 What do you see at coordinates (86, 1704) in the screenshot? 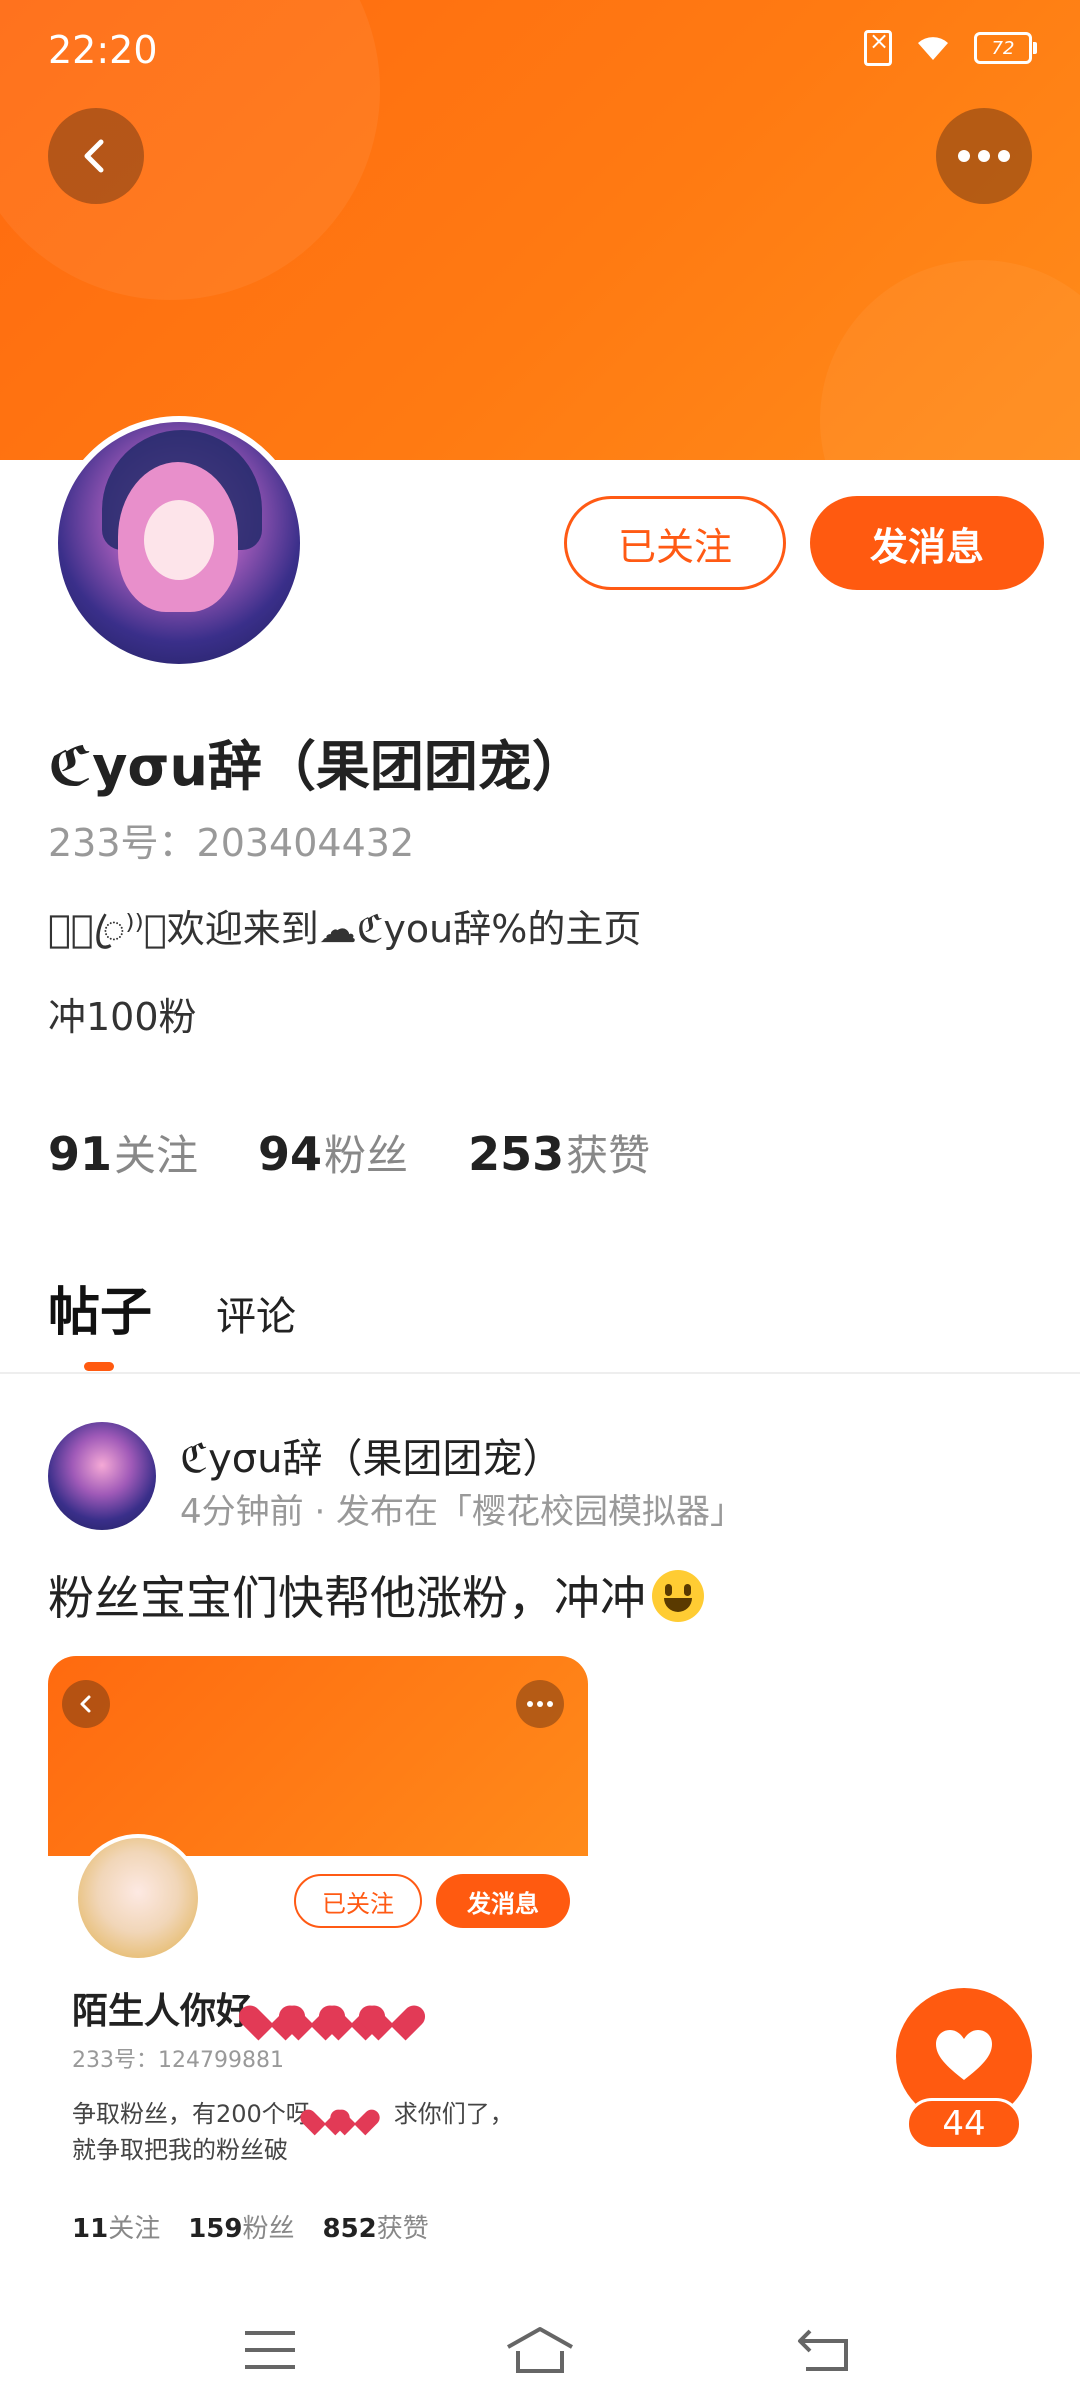
I see `embedded-back-icon` at bounding box center [86, 1704].